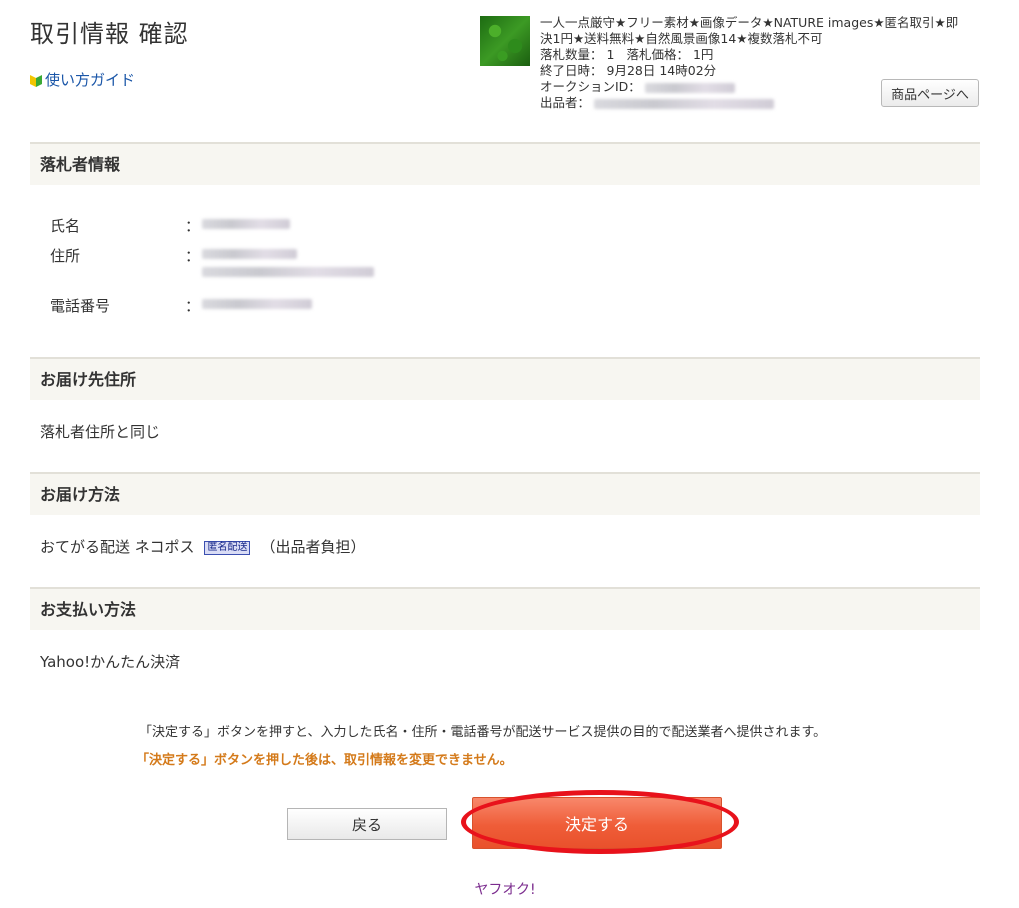 This screenshot has width=1019, height=908. I want to click on phone-colon: ：, so click(193, 306).